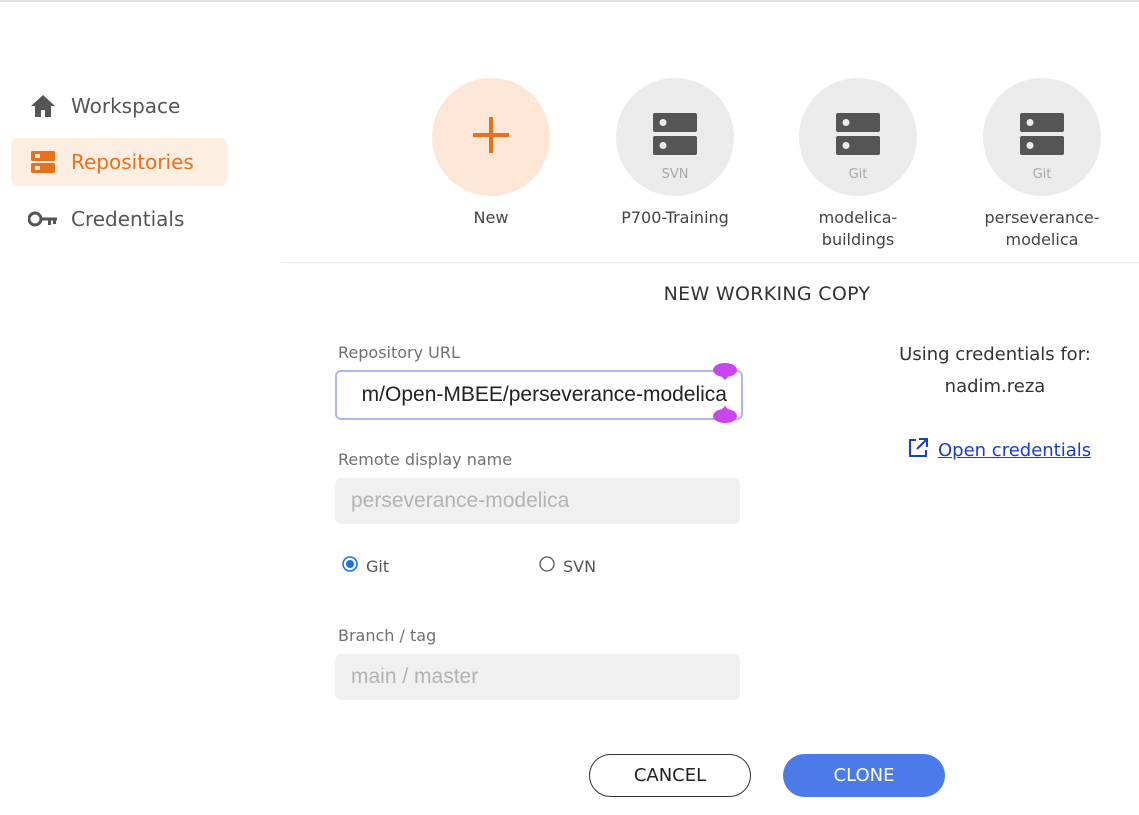 The width and height of the screenshot is (1139, 815). What do you see at coordinates (537, 501) in the screenshot?
I see `remote-name-input` at bounding box center [537, 501].